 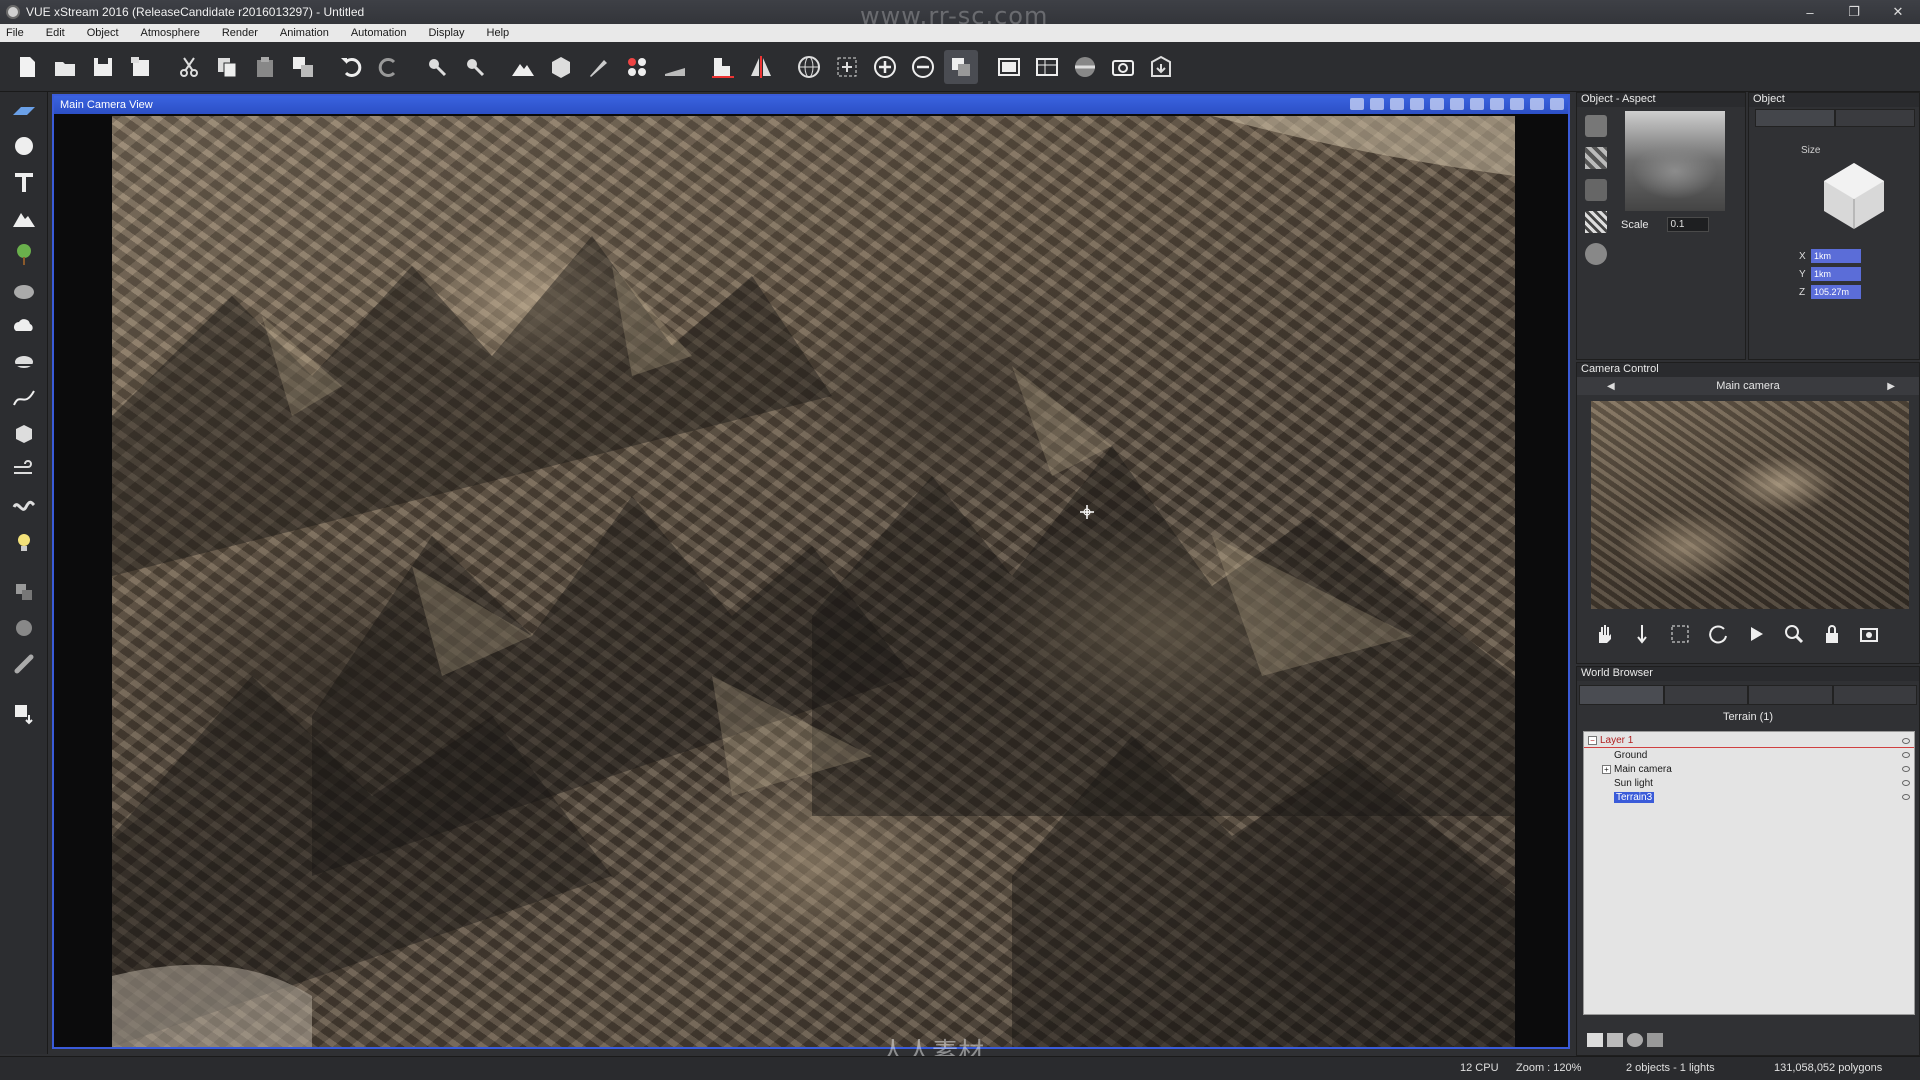 What do you see at coordinates (1790, 695) in the screenshot?
I see `textures-tab` at bounding box center [1790, 695].